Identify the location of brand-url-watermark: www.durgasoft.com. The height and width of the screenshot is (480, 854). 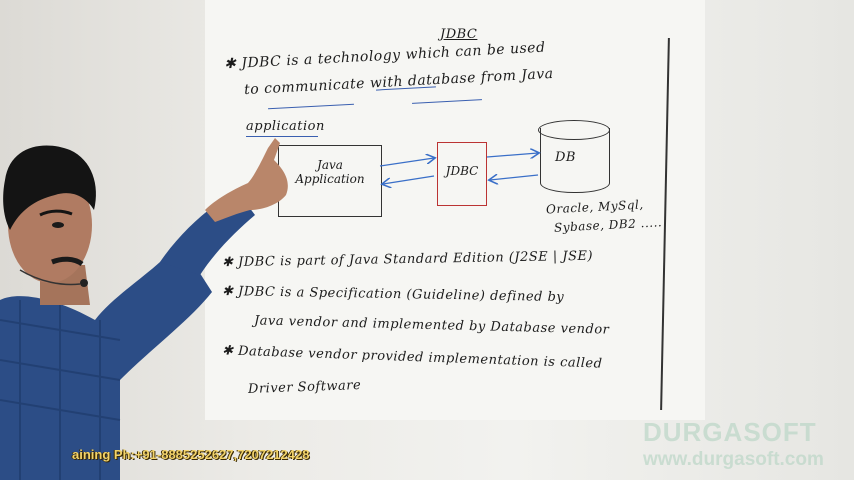
(733, 459).